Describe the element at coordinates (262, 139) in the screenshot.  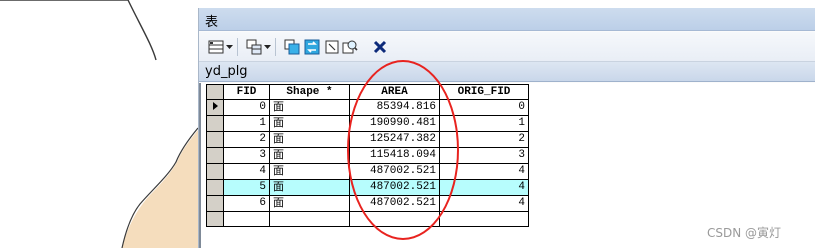
I see `fid-cell-value: 2` at that location.